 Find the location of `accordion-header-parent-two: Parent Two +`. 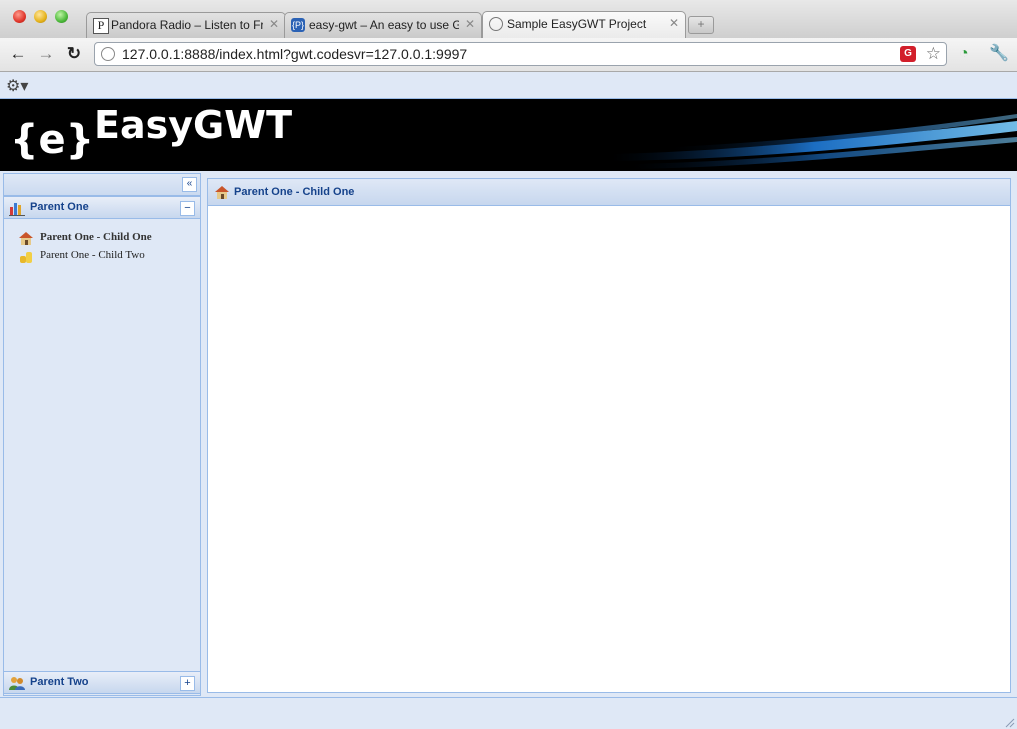

accordion-header-parent-two: Parent Two + is located at coordinates (102, 682).